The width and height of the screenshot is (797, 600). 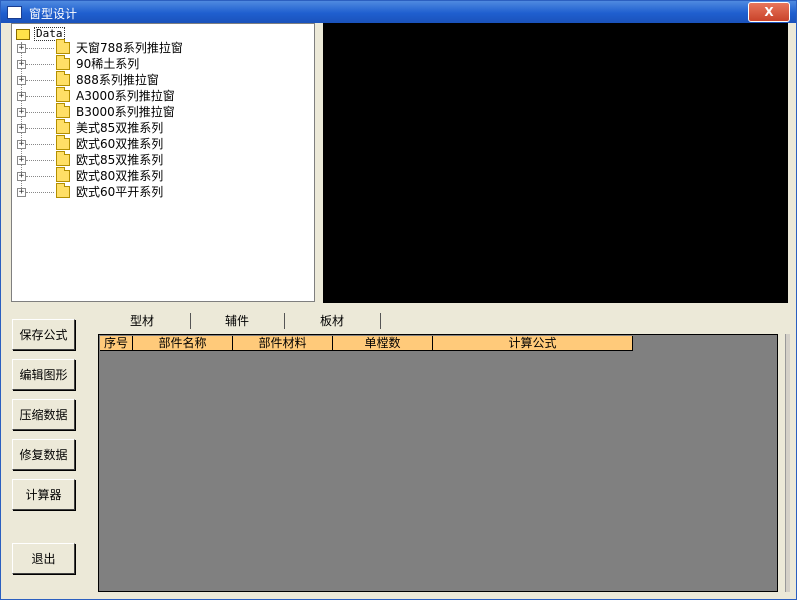 I want to click on calculator-button: 计算器, so click(x=43, y=494).